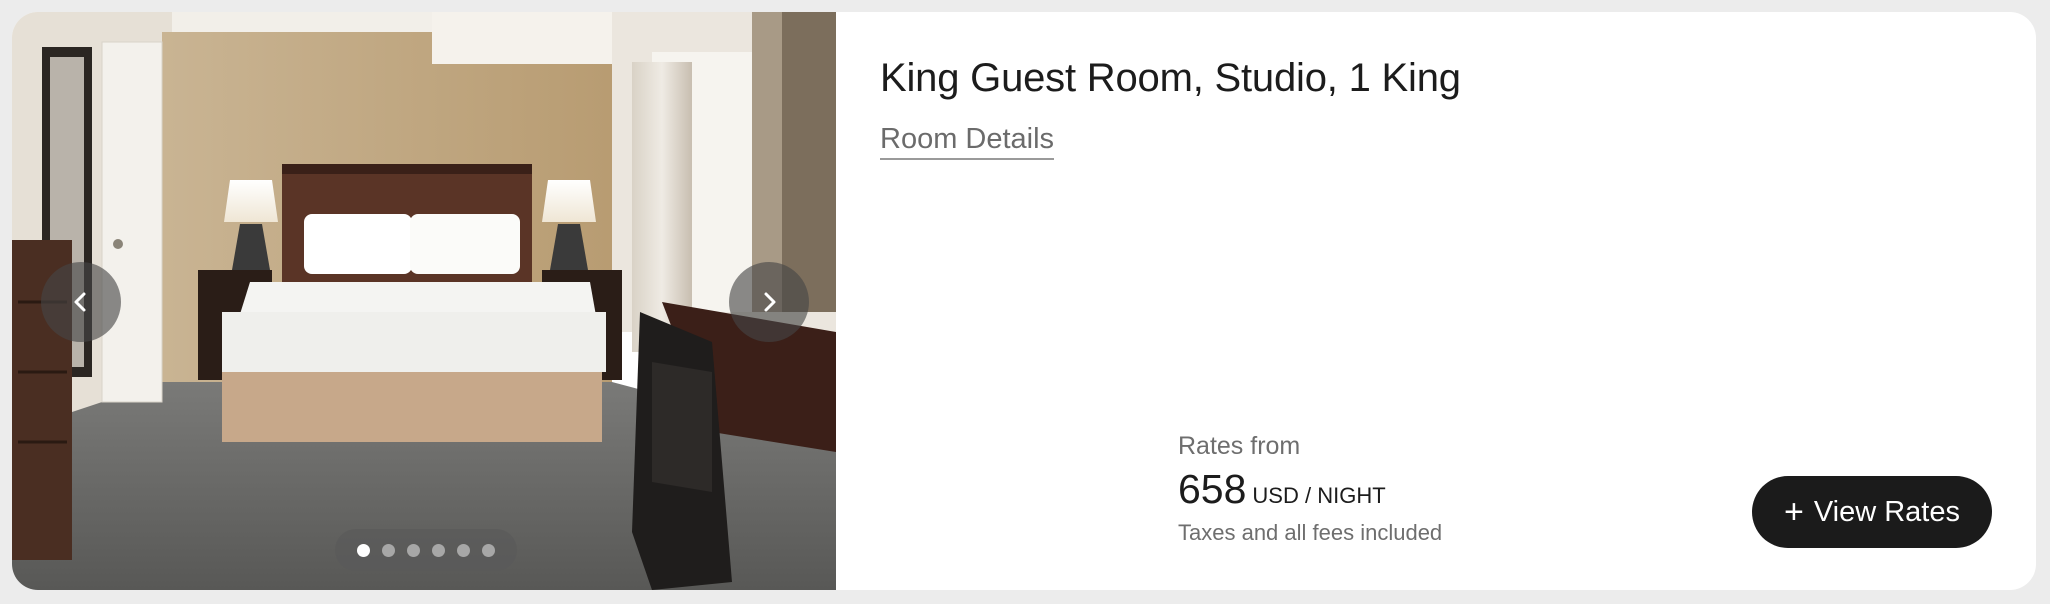  I want to click on chevron-right-icon, so click(770, 302).